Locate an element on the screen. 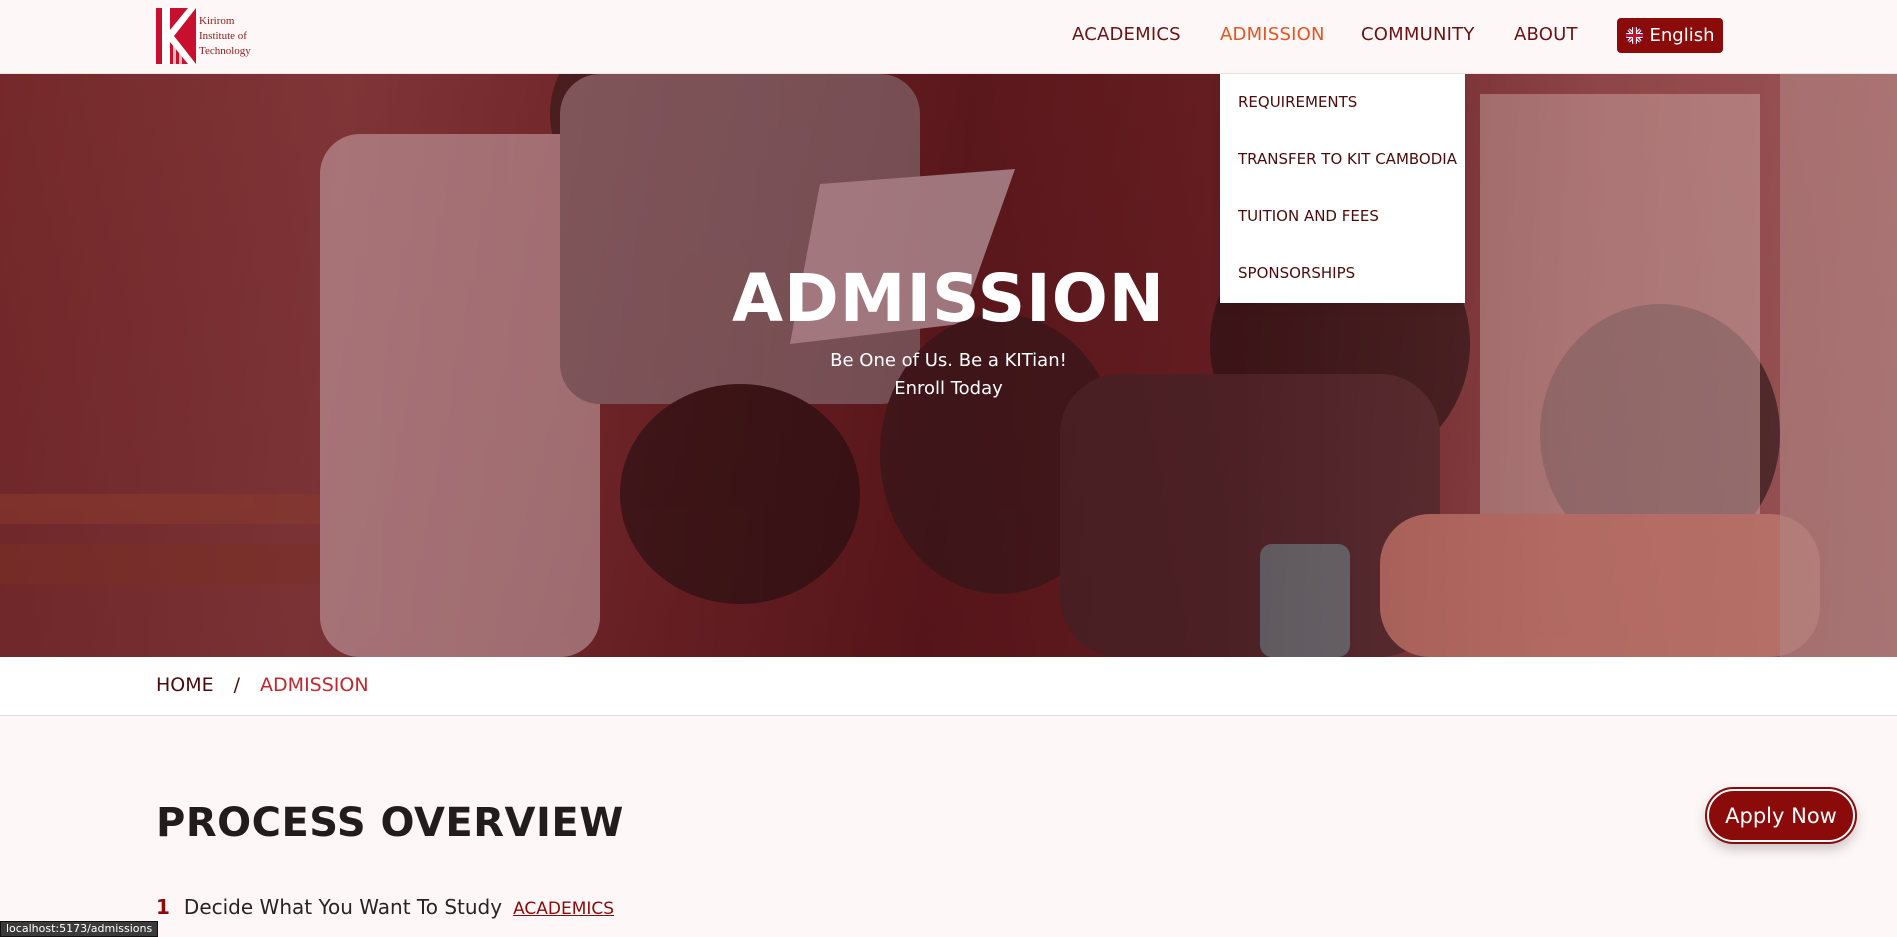  breadcrumb: HOME / ADMISSION is located at coordinates (262, 685).